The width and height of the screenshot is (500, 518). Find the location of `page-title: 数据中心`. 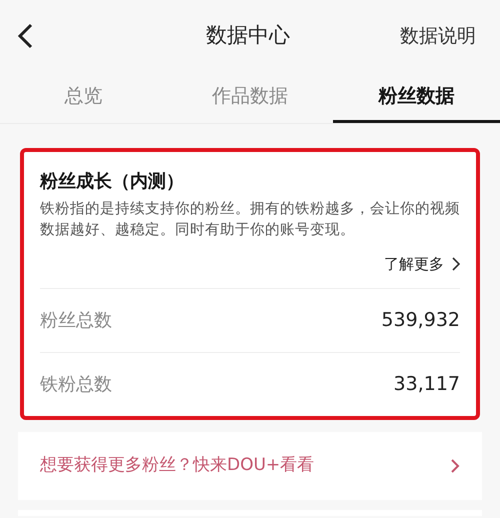

page-title: 数据中心 is located at coordinates (248, 36).